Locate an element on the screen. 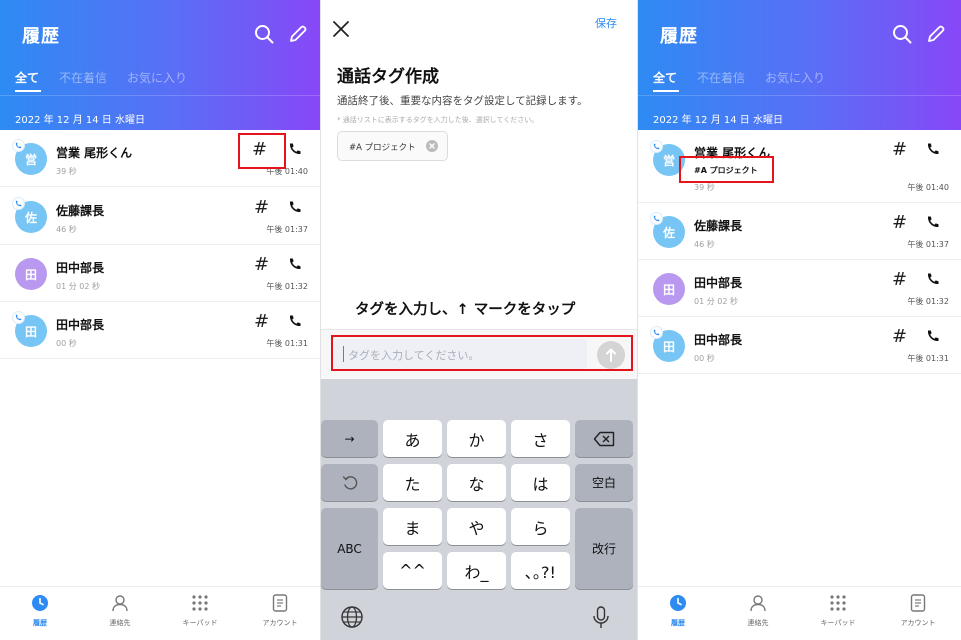  key-wa: わ_ is located at coordinates (476, 570).